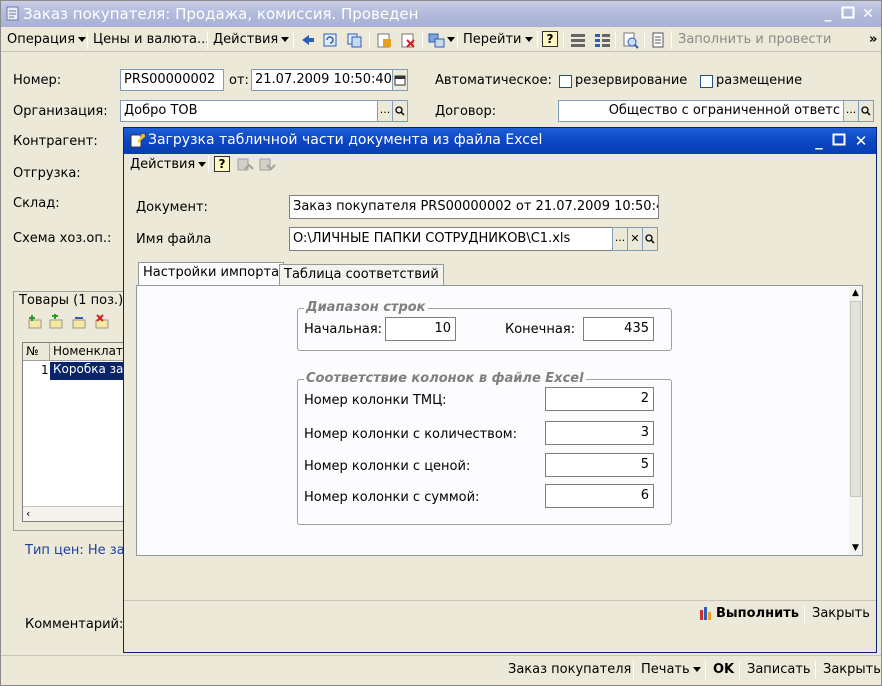  What do you see at coordinates (819, 141) in the screenshot?
I see `dialog-minimize-icon: _` at bounding box center [819, 141].